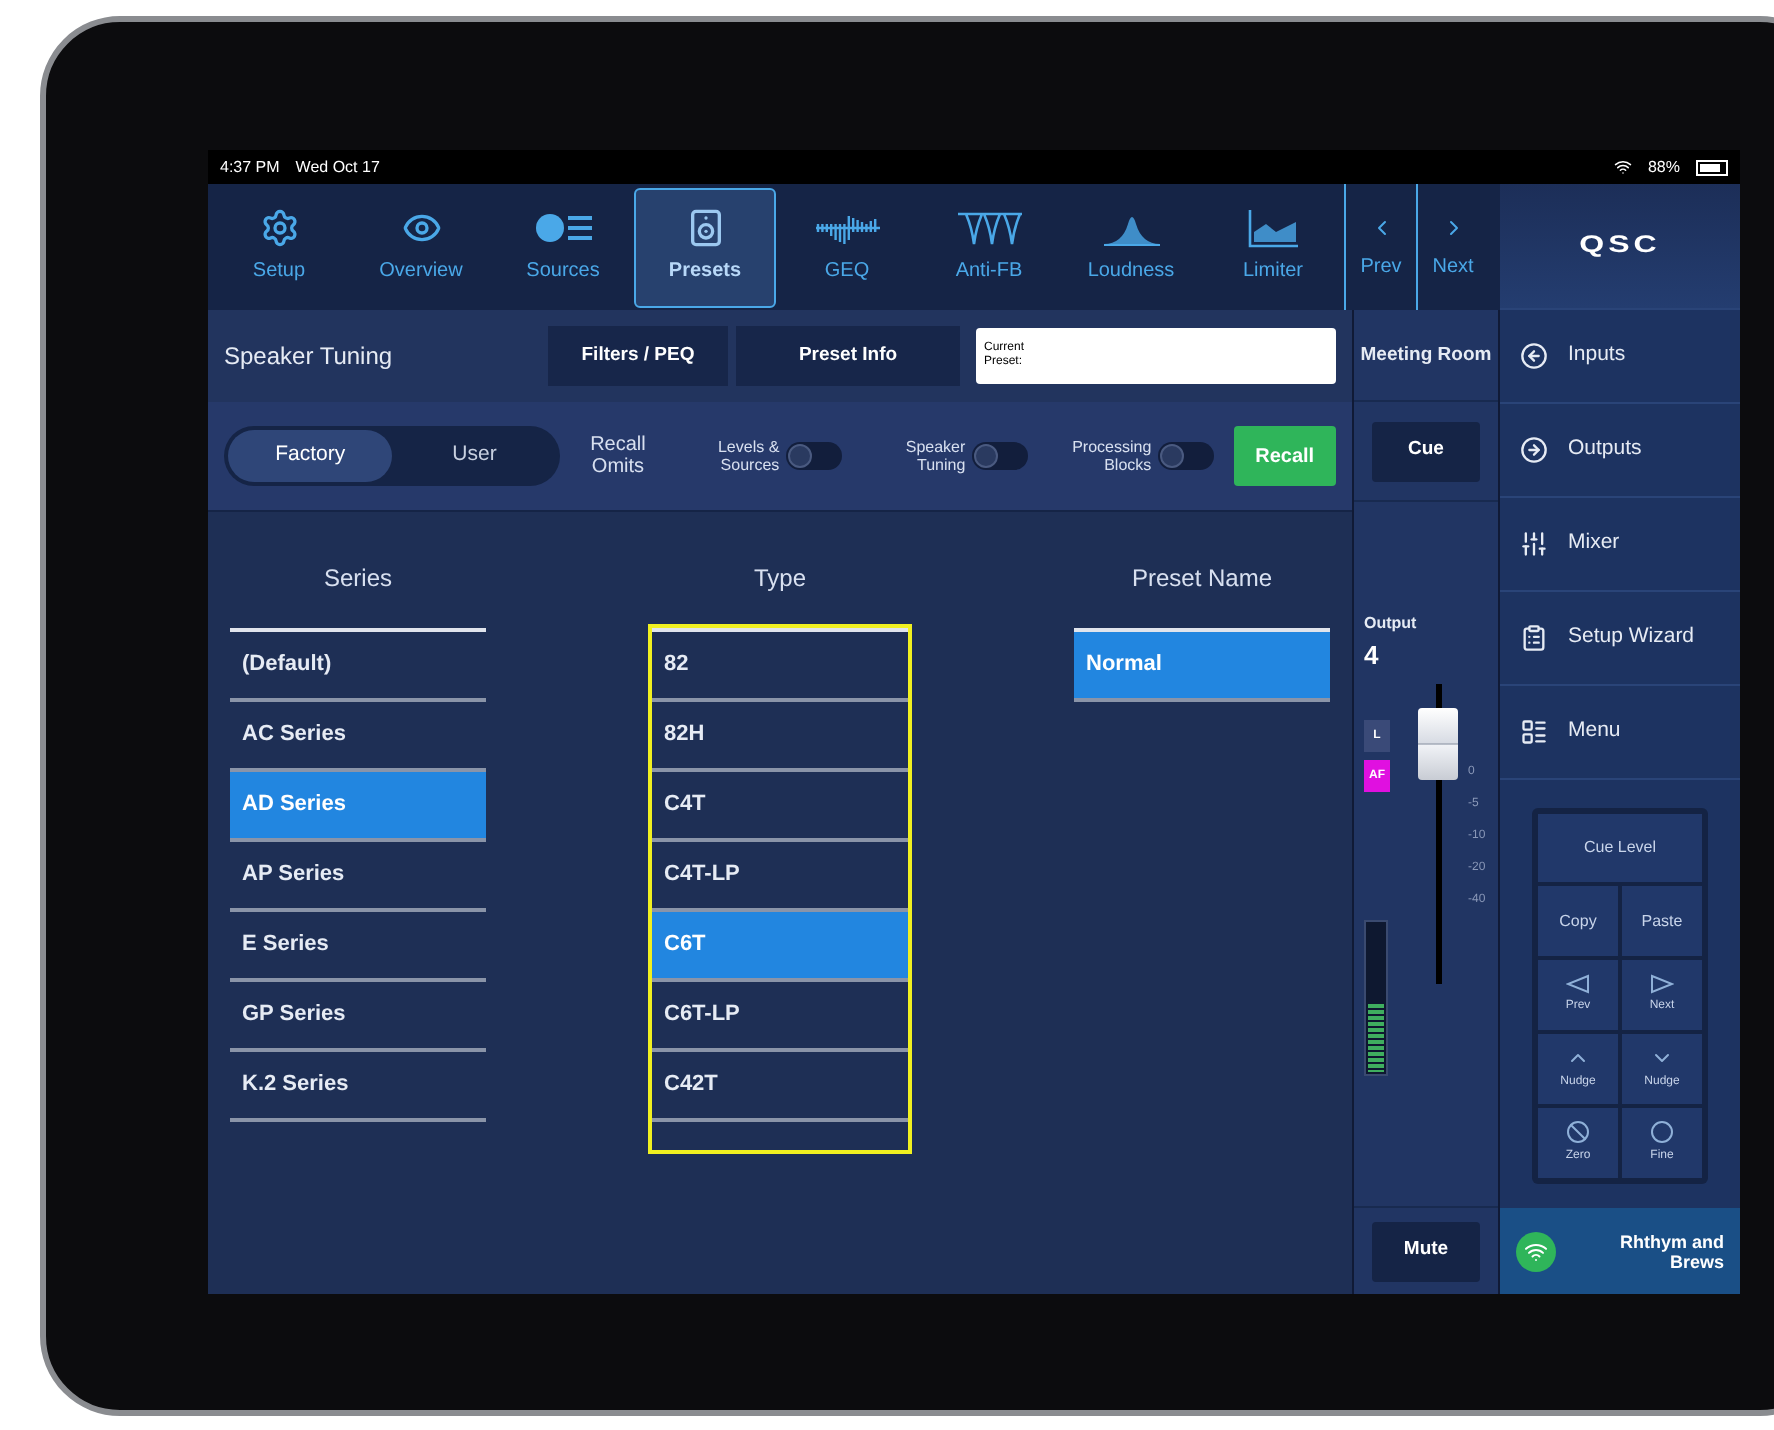  What do you see at coordinates (780, 667) in the screenshot?
I see `list-item: 82` at bounding box center [780, 667].